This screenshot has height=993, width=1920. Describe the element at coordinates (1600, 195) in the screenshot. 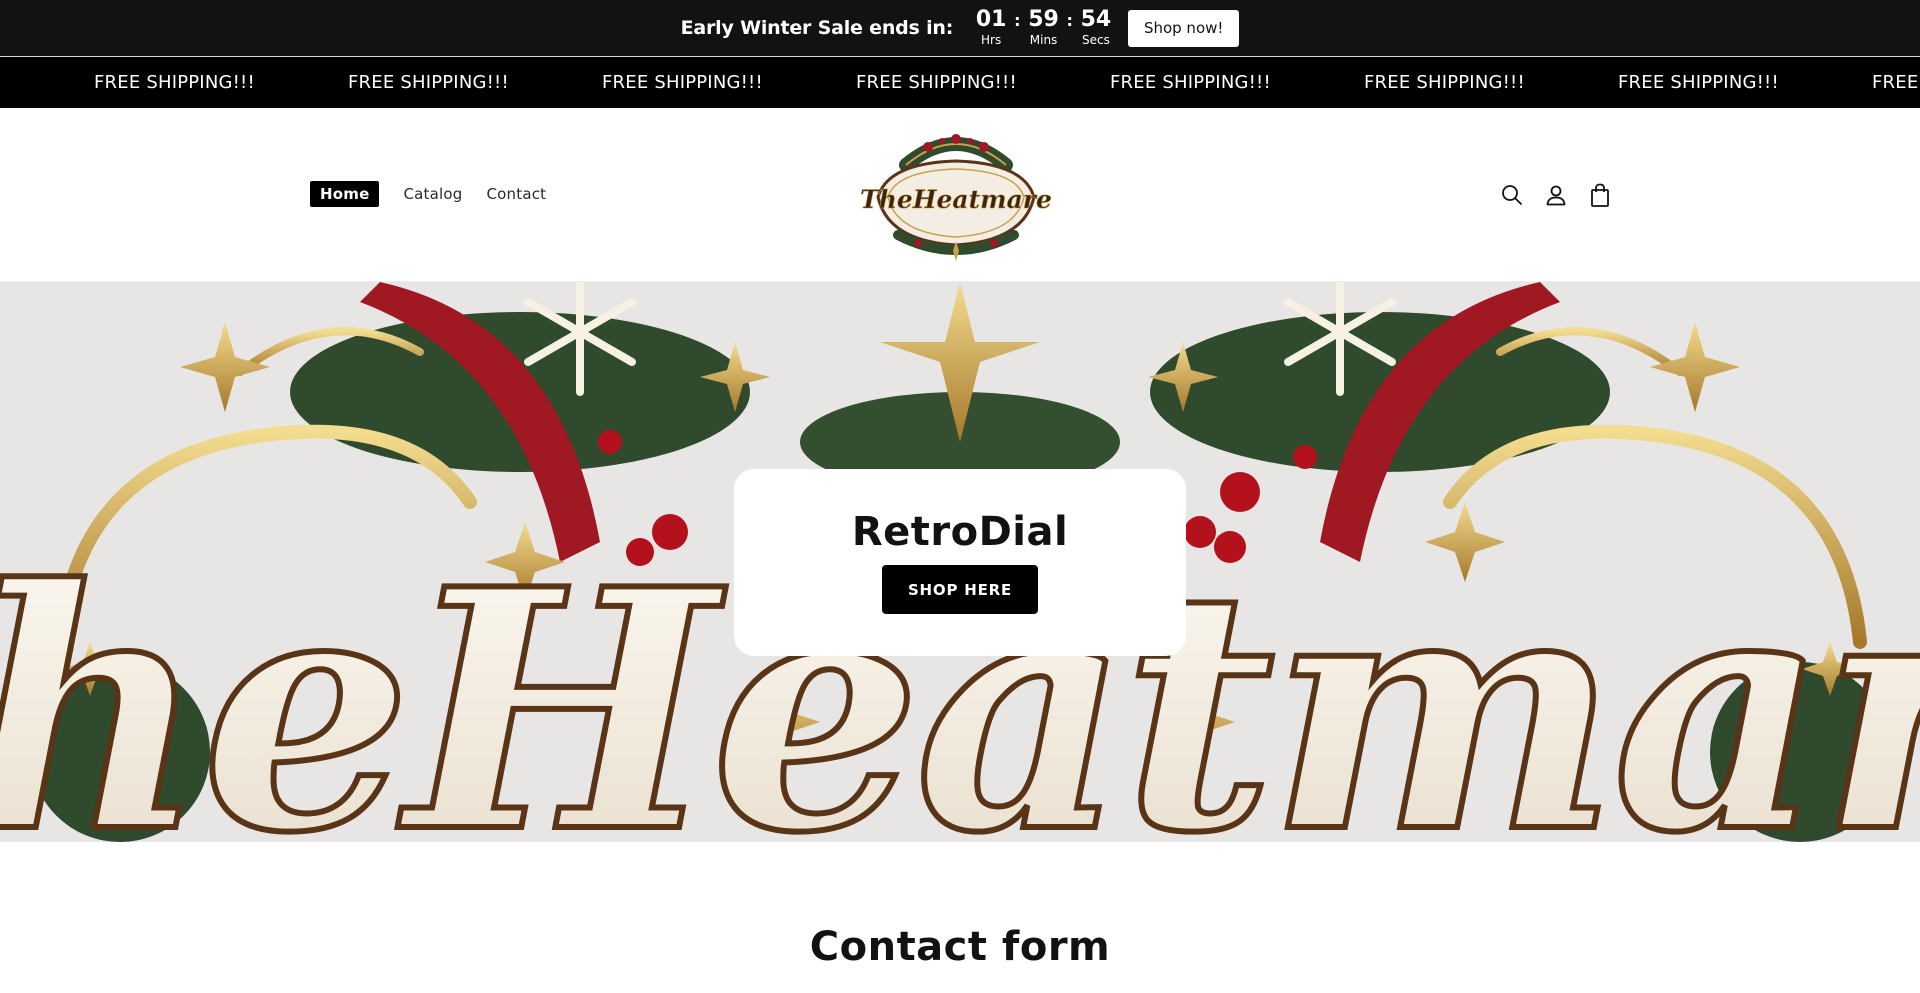

I see `cart-icon` at that location.